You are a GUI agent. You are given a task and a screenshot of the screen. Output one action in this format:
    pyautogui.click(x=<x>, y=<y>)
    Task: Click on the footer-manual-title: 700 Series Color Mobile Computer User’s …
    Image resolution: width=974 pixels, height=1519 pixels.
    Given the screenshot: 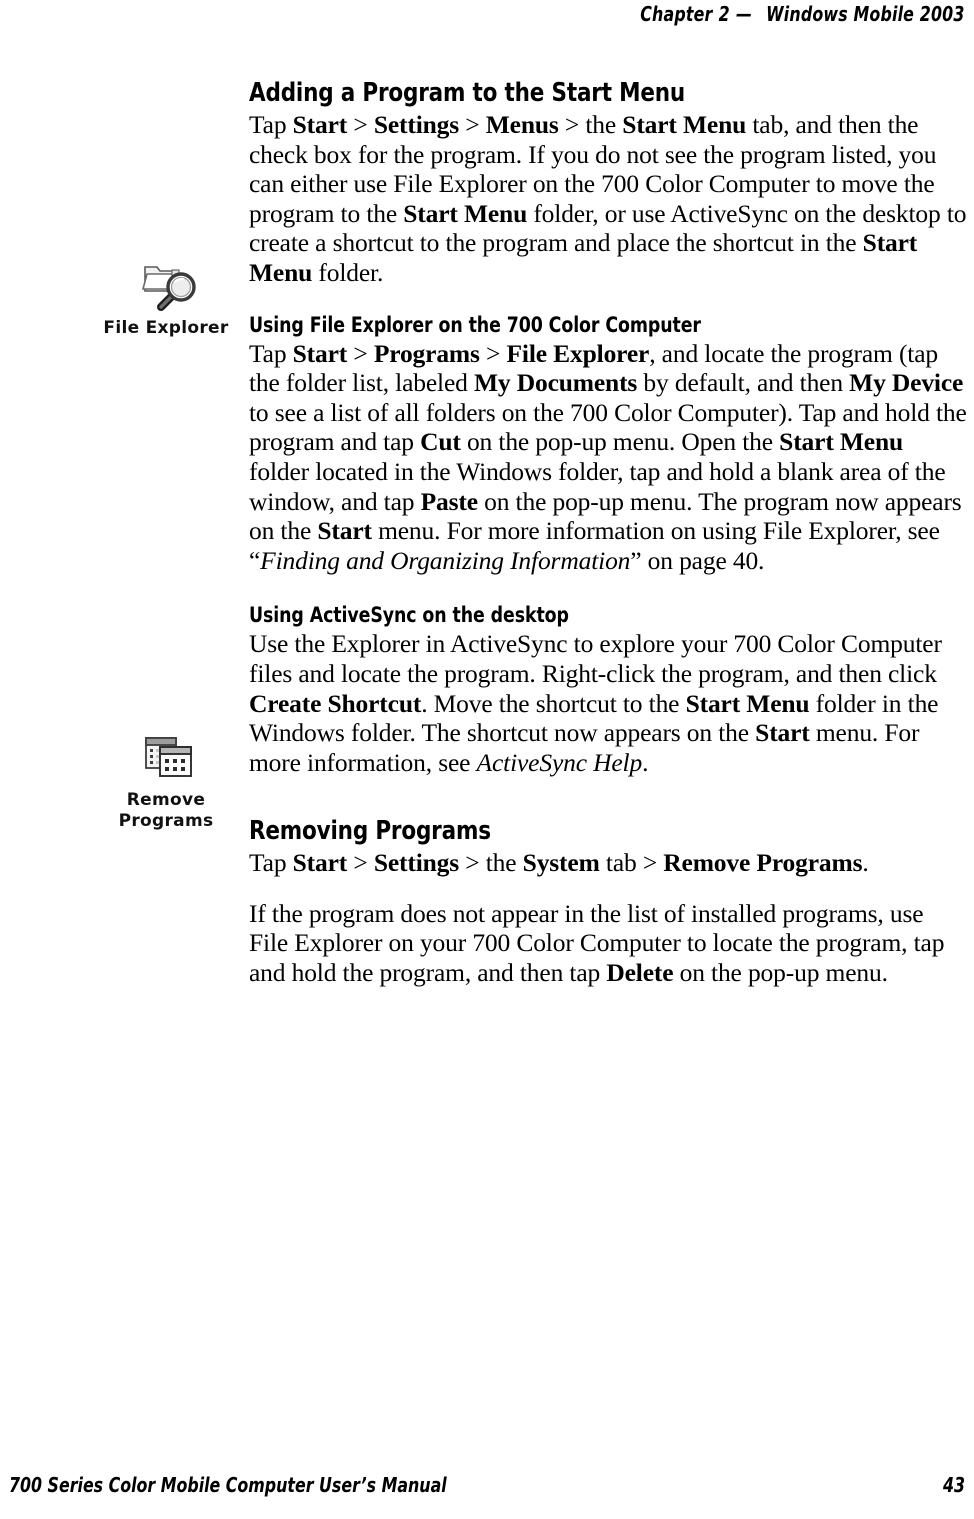 What is the action you would take?
    pyautogui.click(x=228, y=1485)
    